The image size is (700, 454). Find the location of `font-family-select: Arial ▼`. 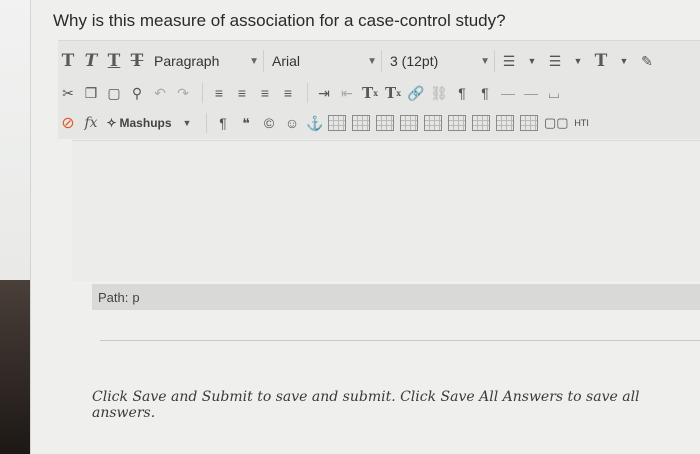

font-family-select: Arial ▼ is located at coordinates (325, 61).